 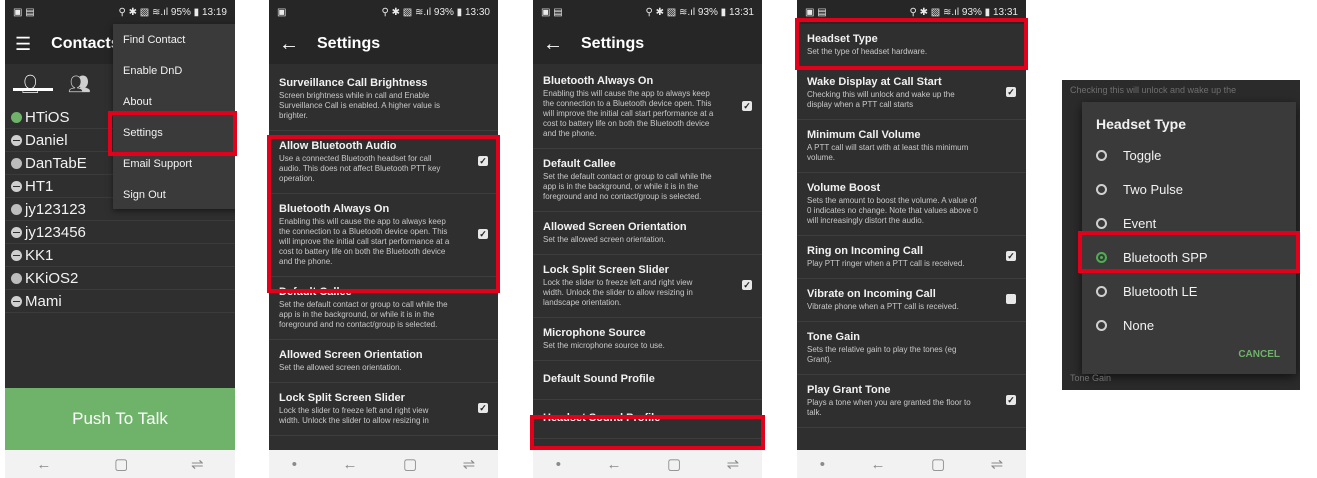 What do you see at coordinates (120, 232) in the screenshot?
I see `contact-row: jy123456` at bounding box center [120, 232].